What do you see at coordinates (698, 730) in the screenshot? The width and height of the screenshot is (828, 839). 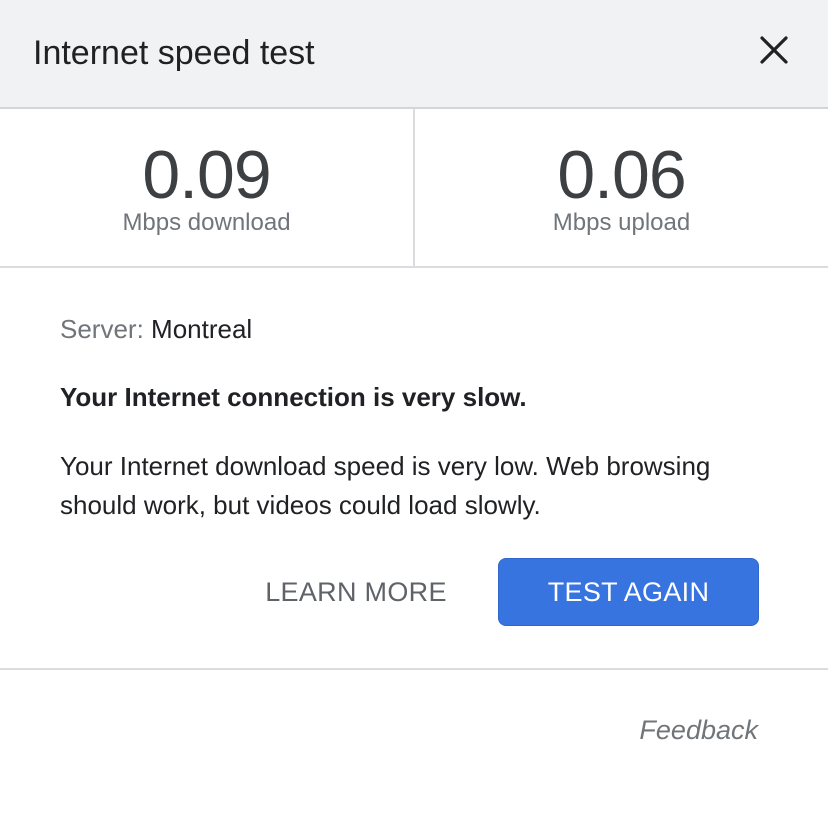 I see `feedback-link: Feedback` at bounding box center [698, 730].